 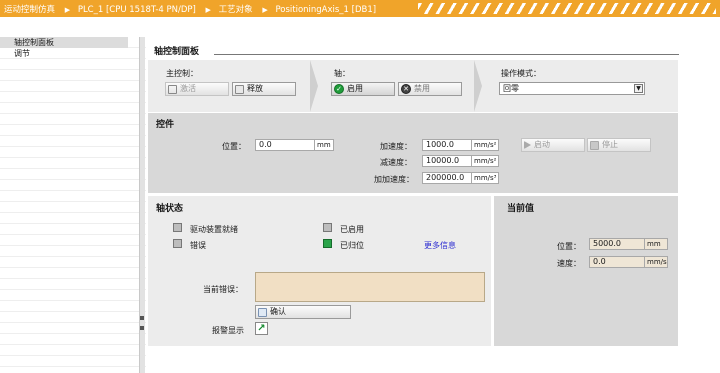 I want to click on header-stripes, so click(x=567, y=8).